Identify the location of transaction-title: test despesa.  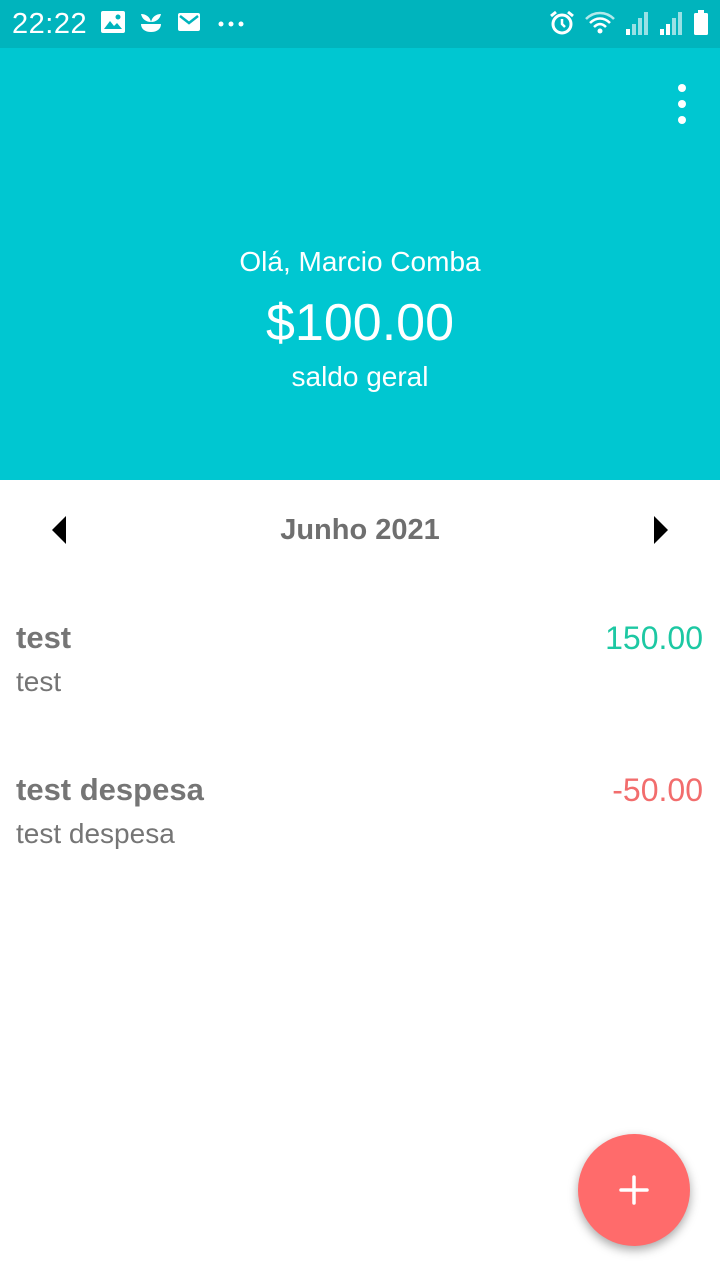
(110, 789).